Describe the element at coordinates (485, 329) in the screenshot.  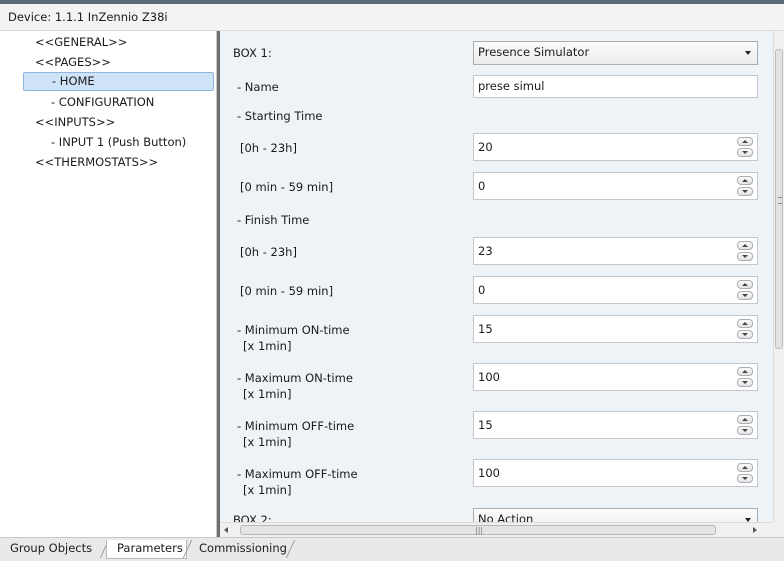
I see `min-on-value: 15` at that location.